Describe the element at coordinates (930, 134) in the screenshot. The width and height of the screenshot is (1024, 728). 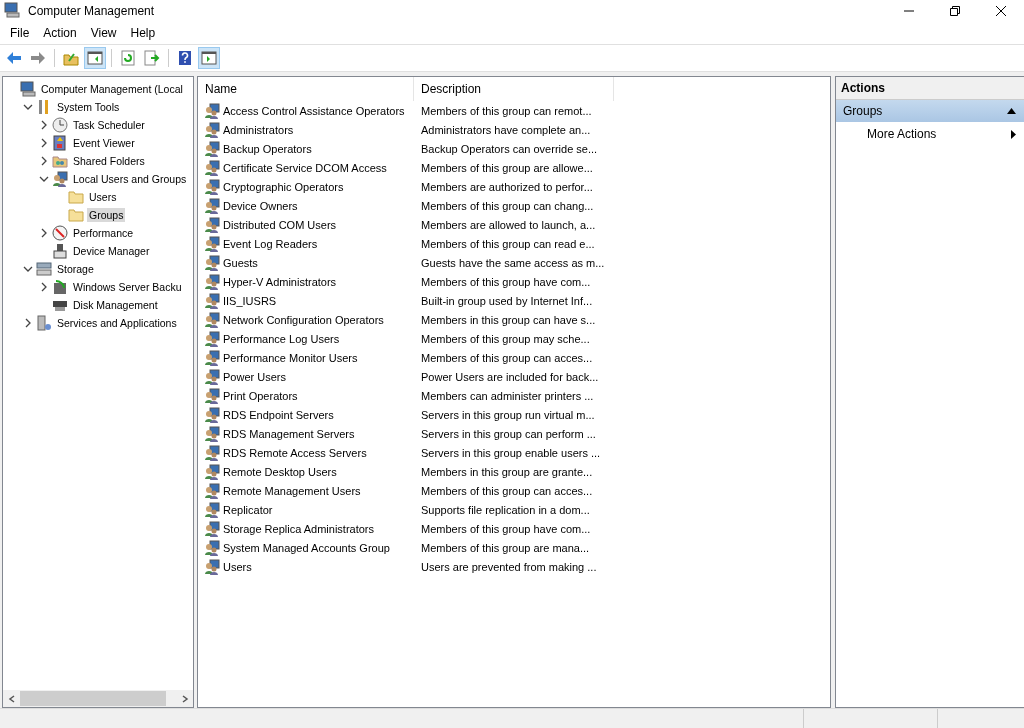
I see `action-item: More Actions` at that location.